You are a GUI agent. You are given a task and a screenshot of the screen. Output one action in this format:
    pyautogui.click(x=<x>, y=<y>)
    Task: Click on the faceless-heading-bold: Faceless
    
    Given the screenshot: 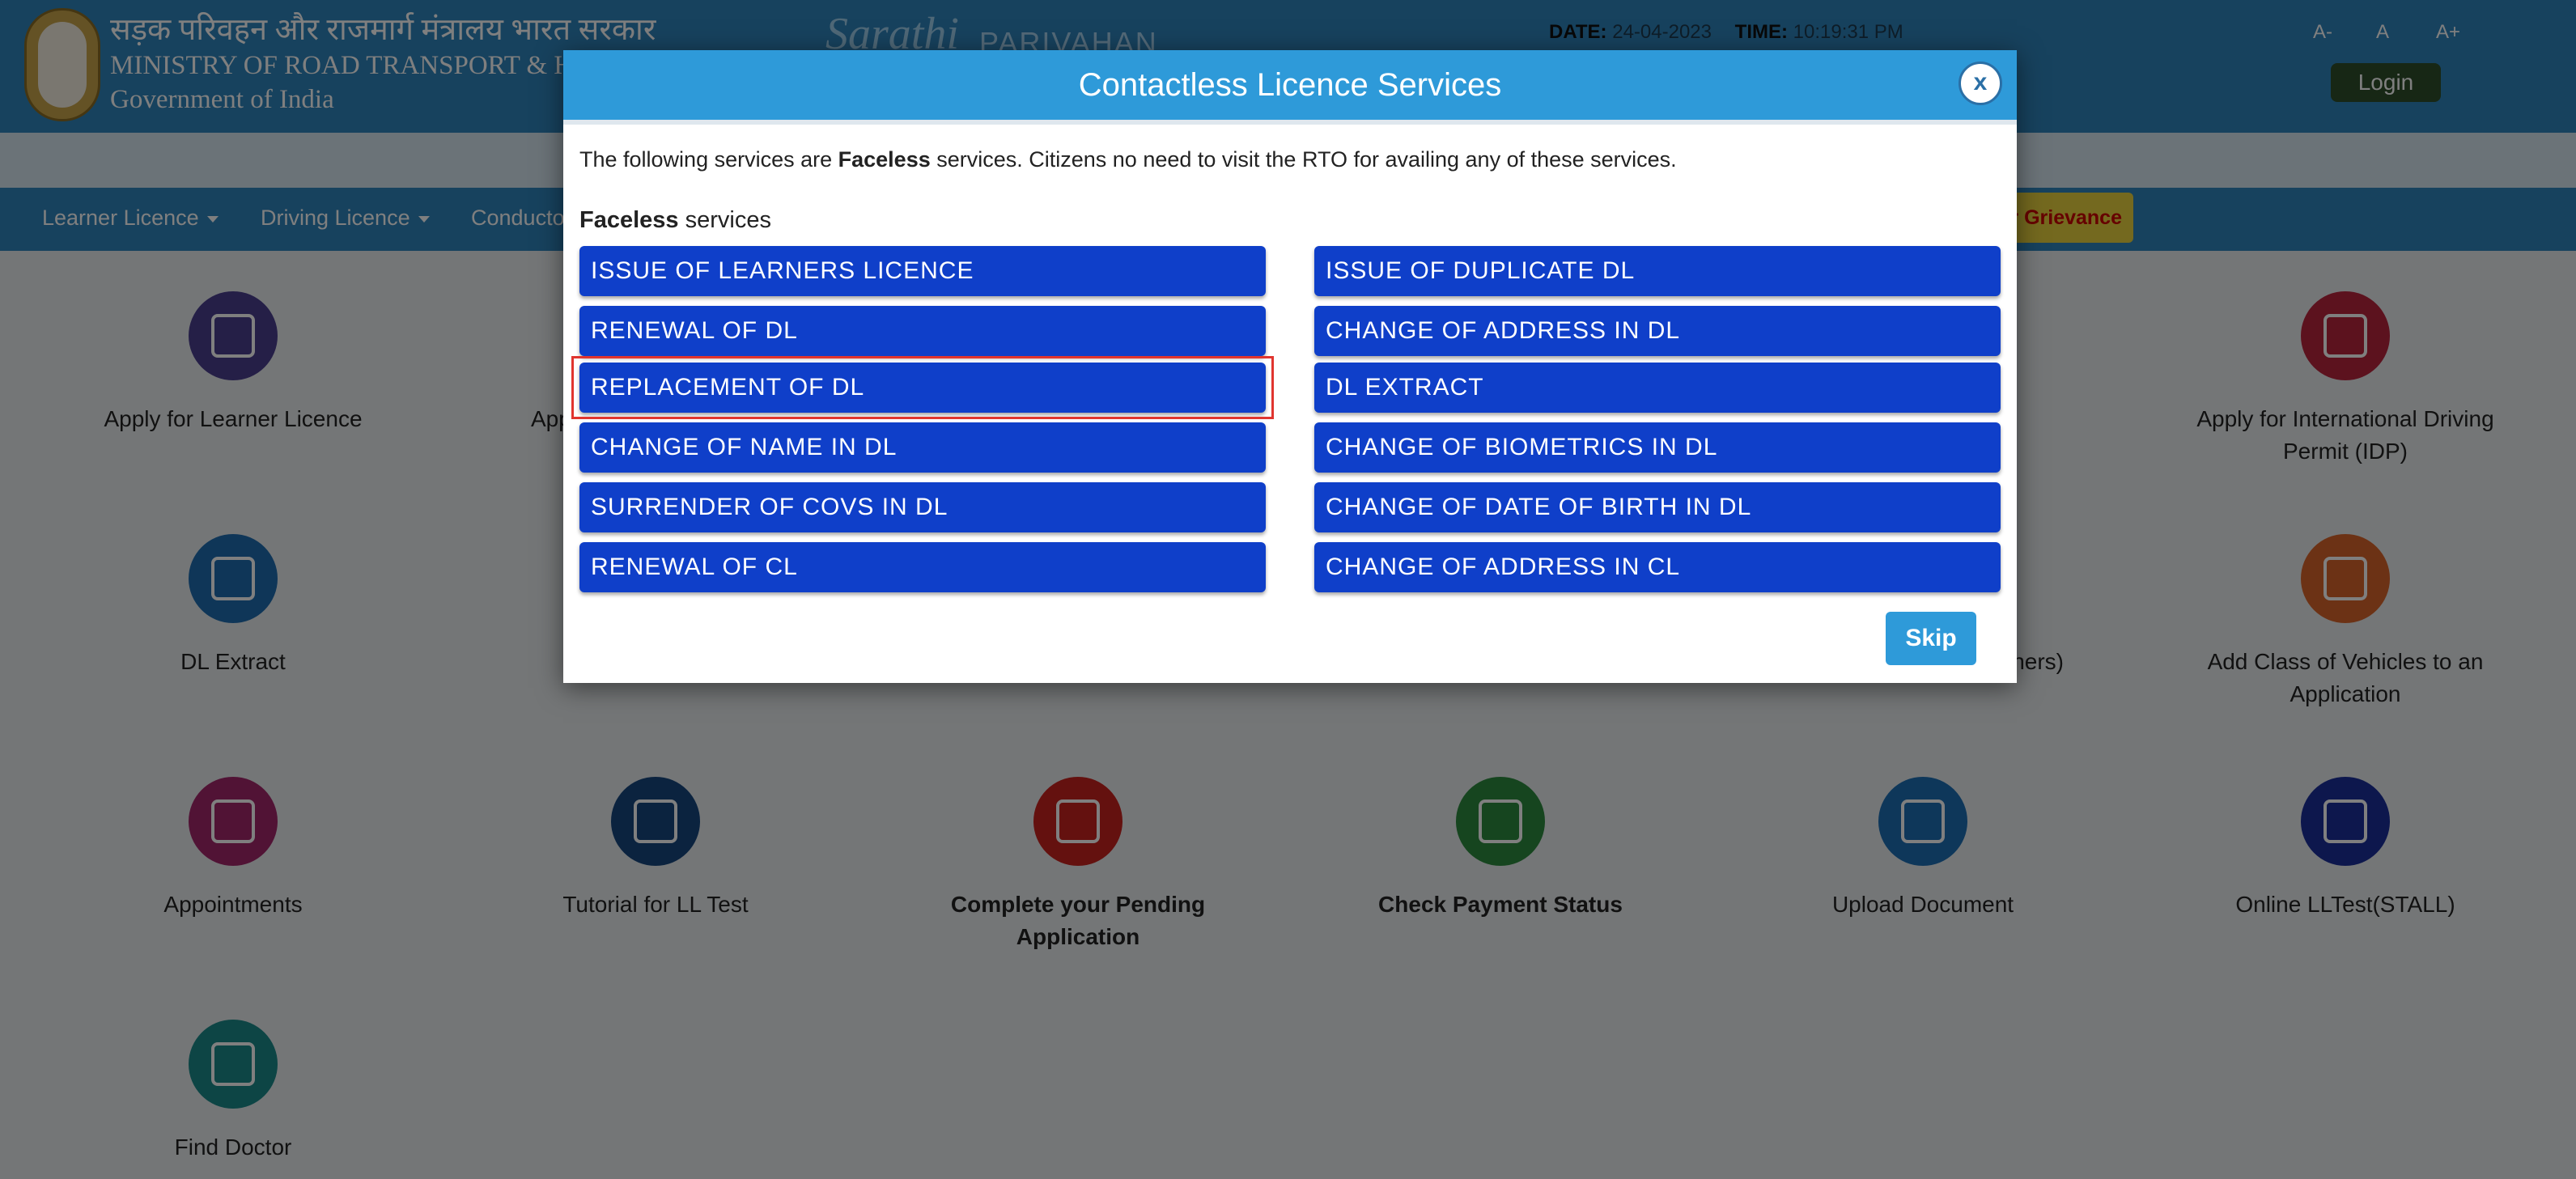 What is the action you would take?
    pyautogui.click(x=629, y=220)
    